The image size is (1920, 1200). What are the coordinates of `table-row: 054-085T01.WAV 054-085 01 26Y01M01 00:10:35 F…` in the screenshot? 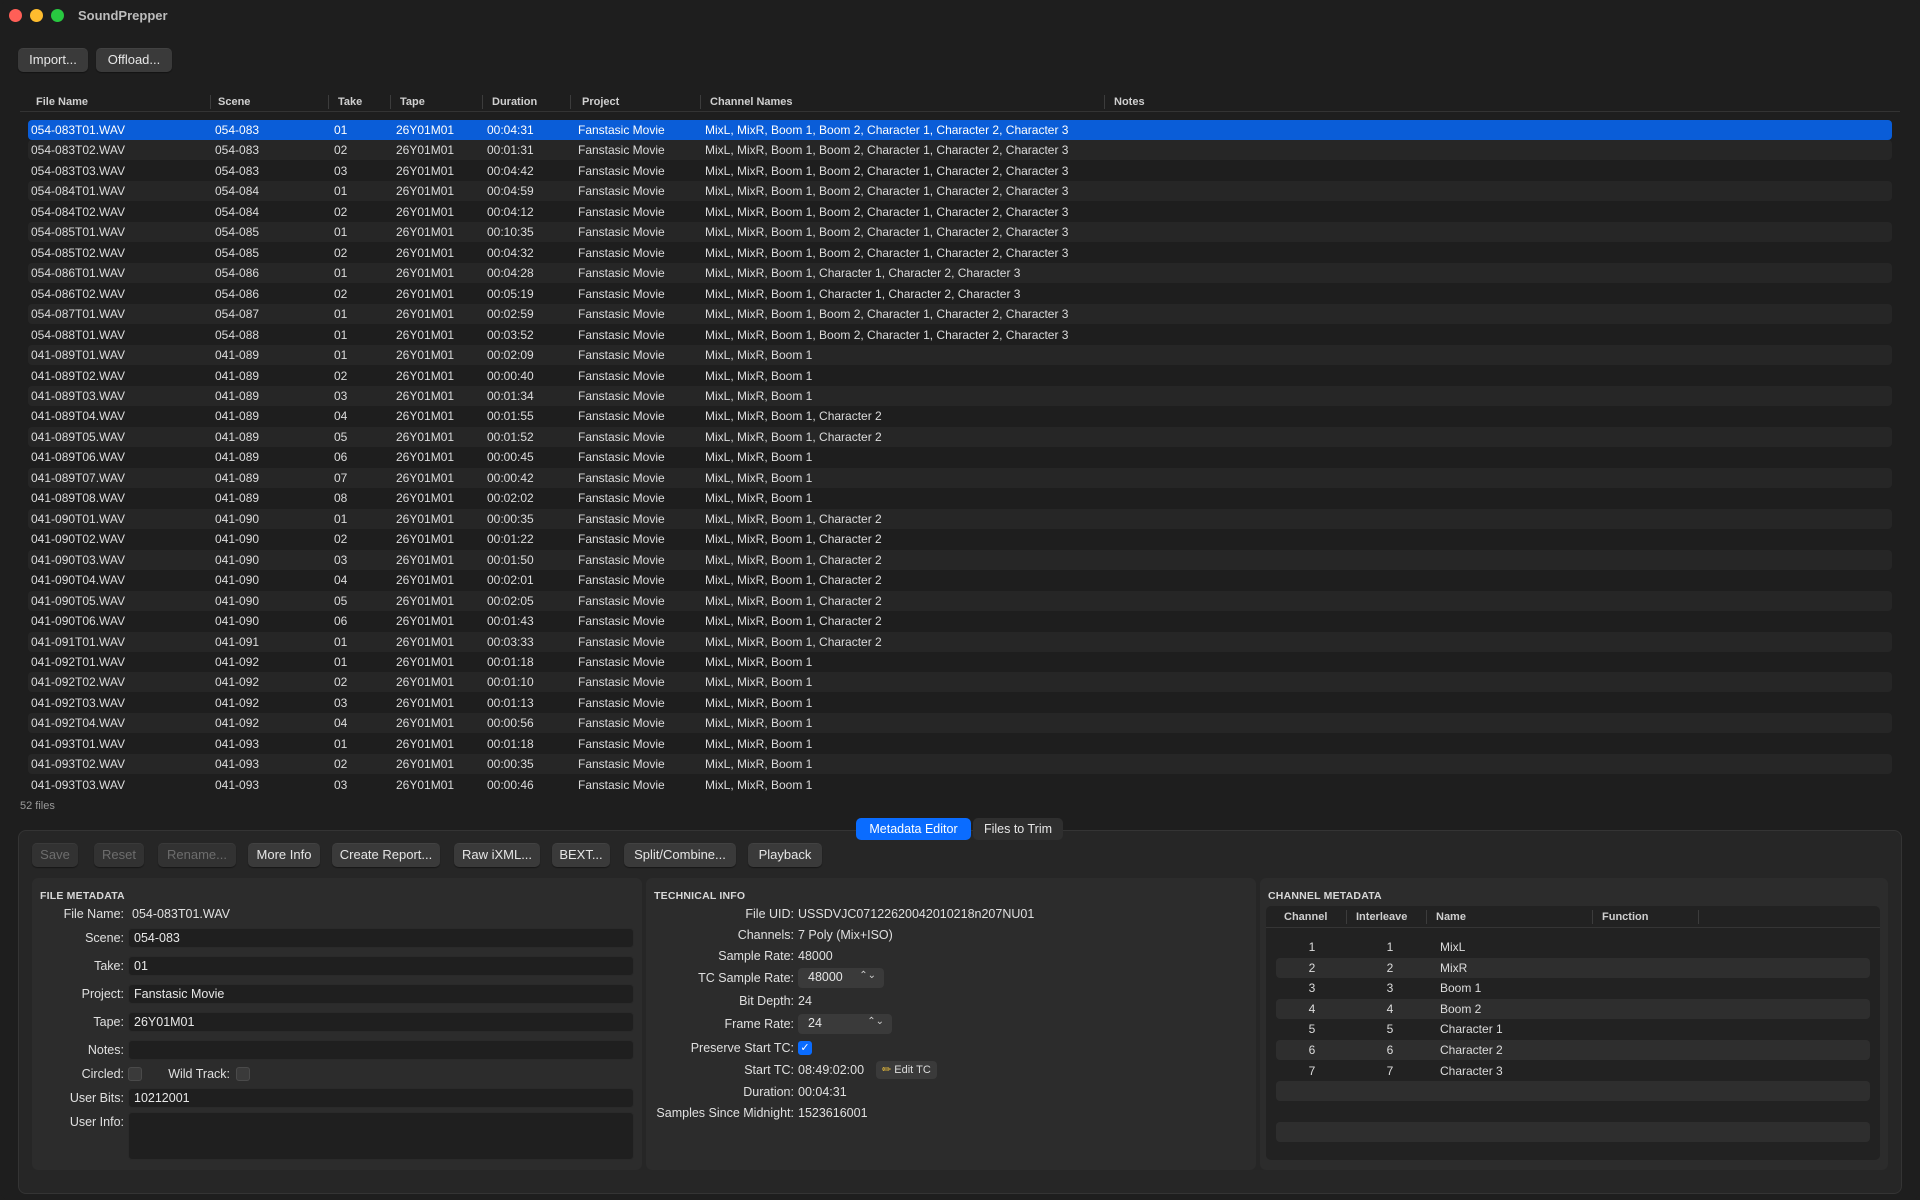 It's located at (960, 232).